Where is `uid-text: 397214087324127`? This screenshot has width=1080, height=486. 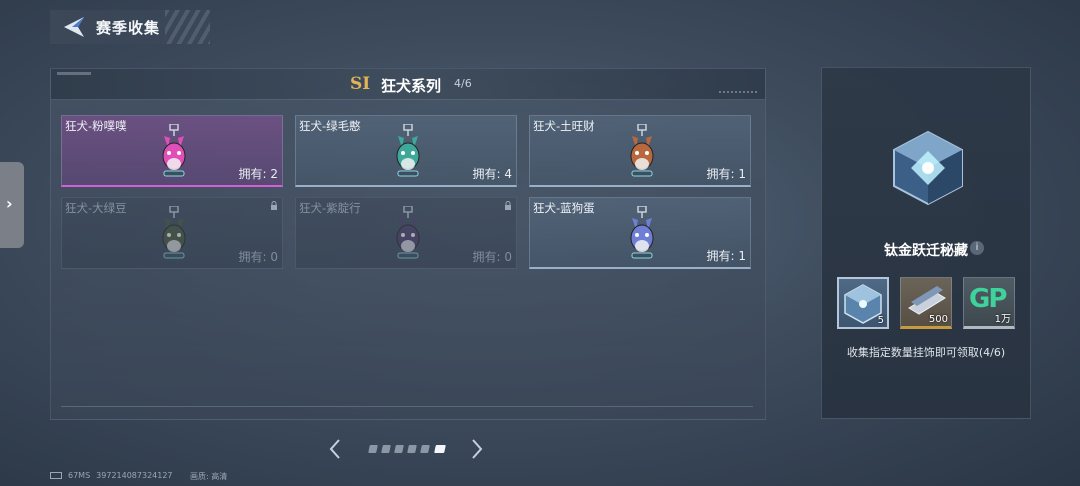
uid-text: 397214087324127 is located at coordinates (134, 475).